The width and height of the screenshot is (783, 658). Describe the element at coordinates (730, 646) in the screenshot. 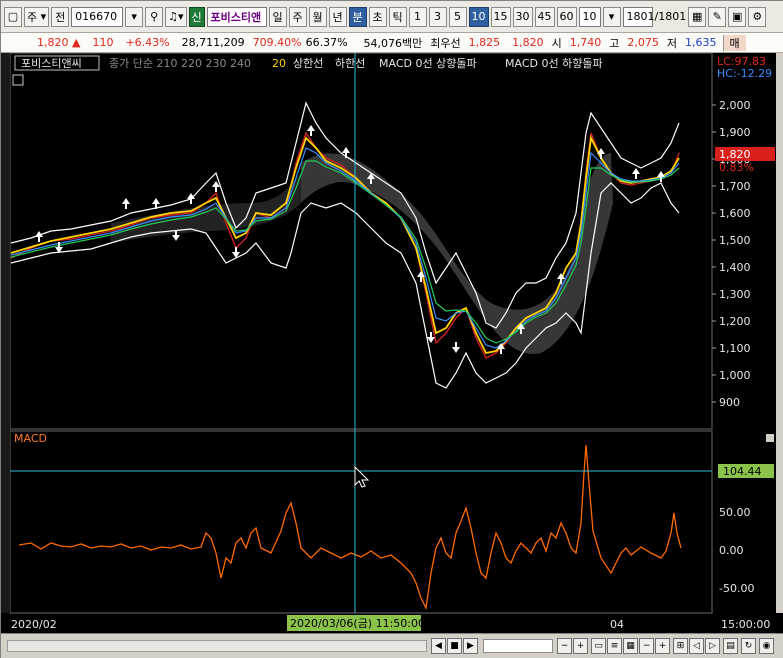

I see `expand-icon: ▤` at that location.